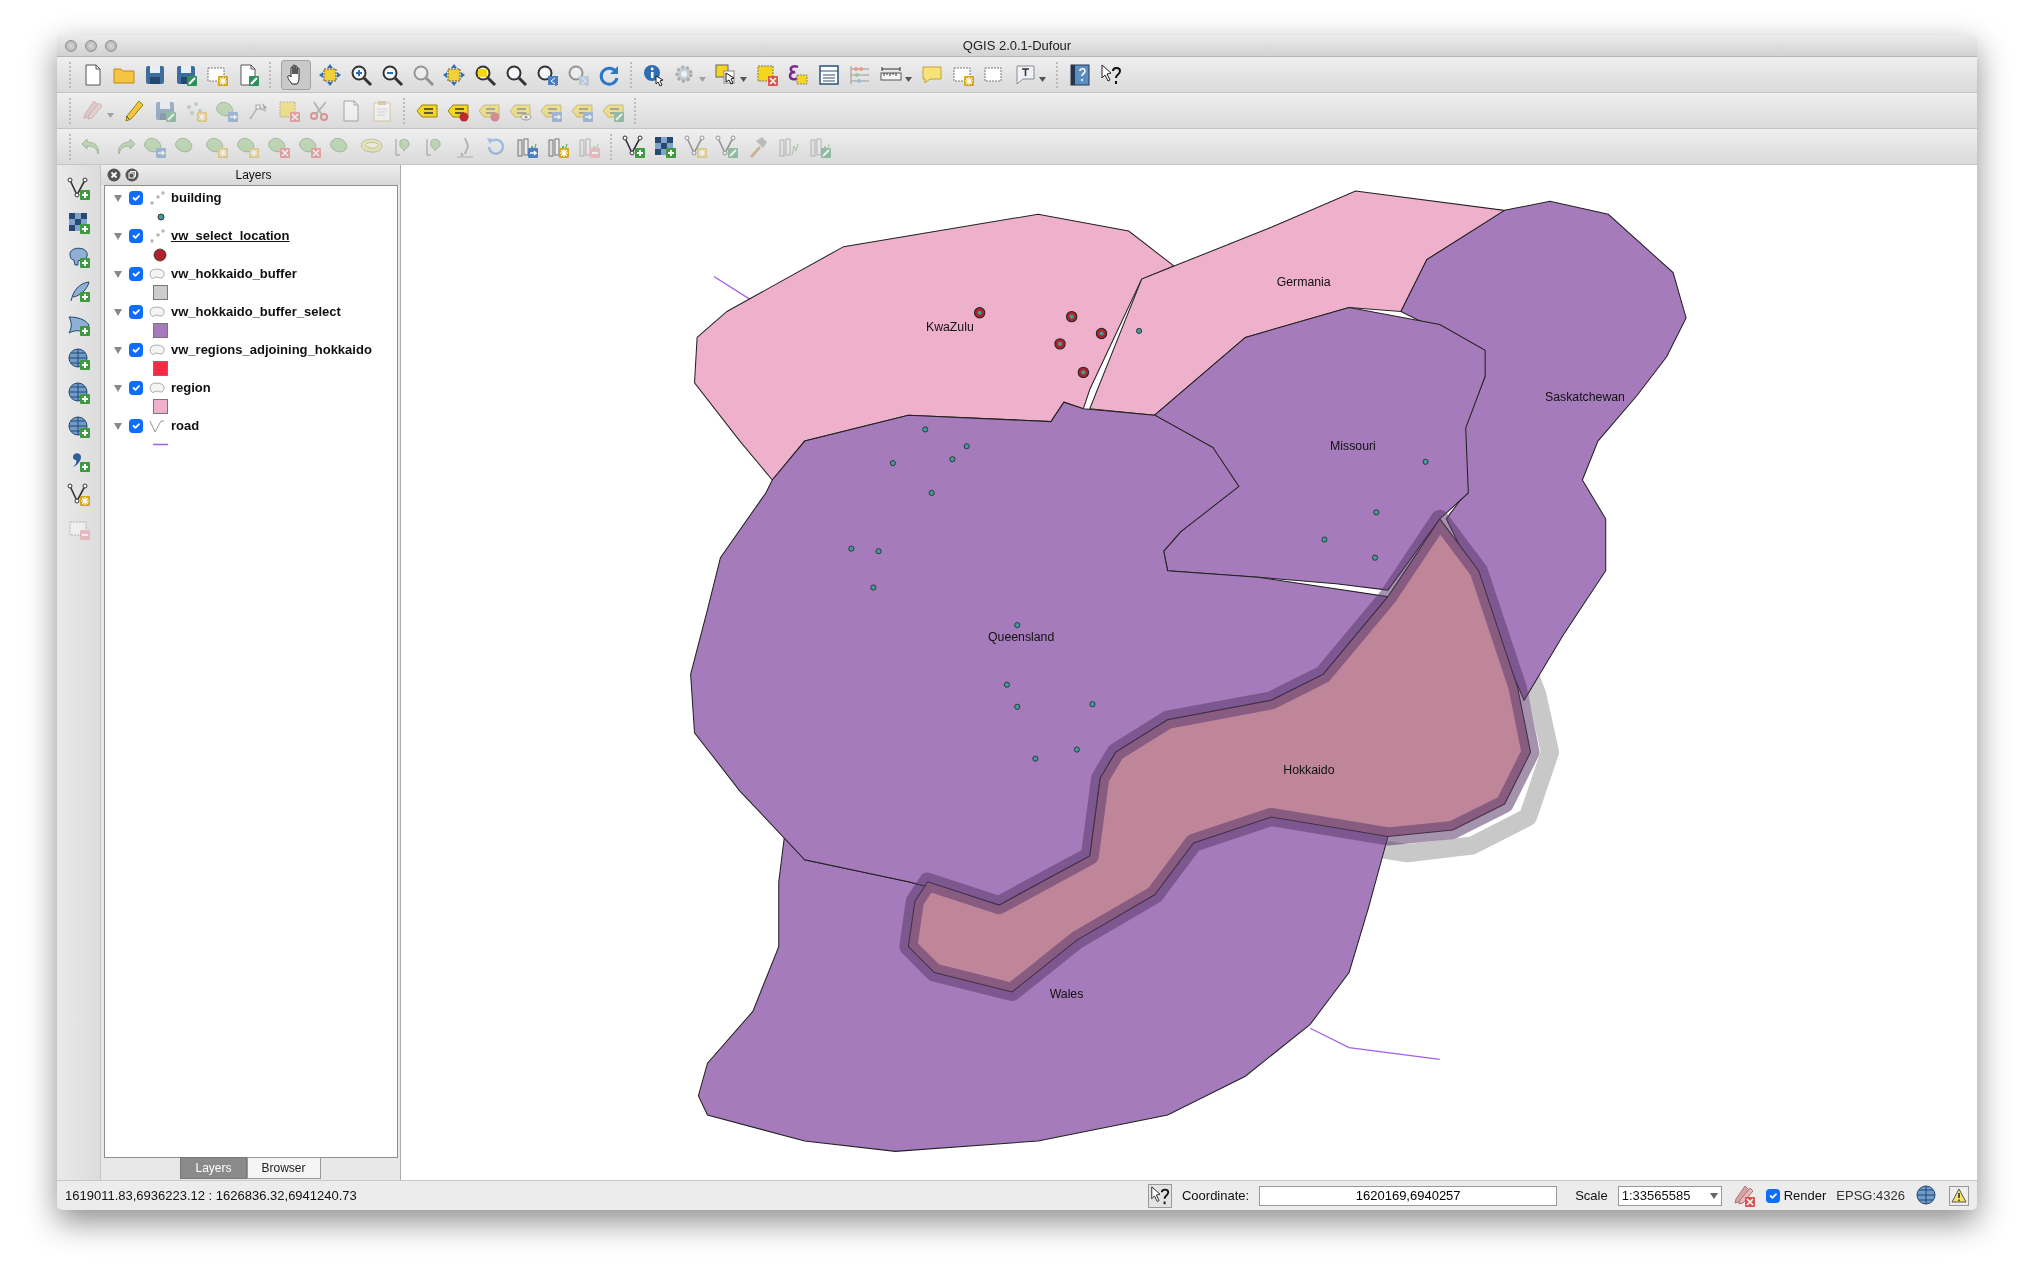 Image resolution: width=2034 pixels, height=1288 pixels. Describe the element at coordinates (211, 1195) in the screenshot. I see `extent-text: 1619011.83,6936223.12 : 1626836.32,6941240.73` at that location.